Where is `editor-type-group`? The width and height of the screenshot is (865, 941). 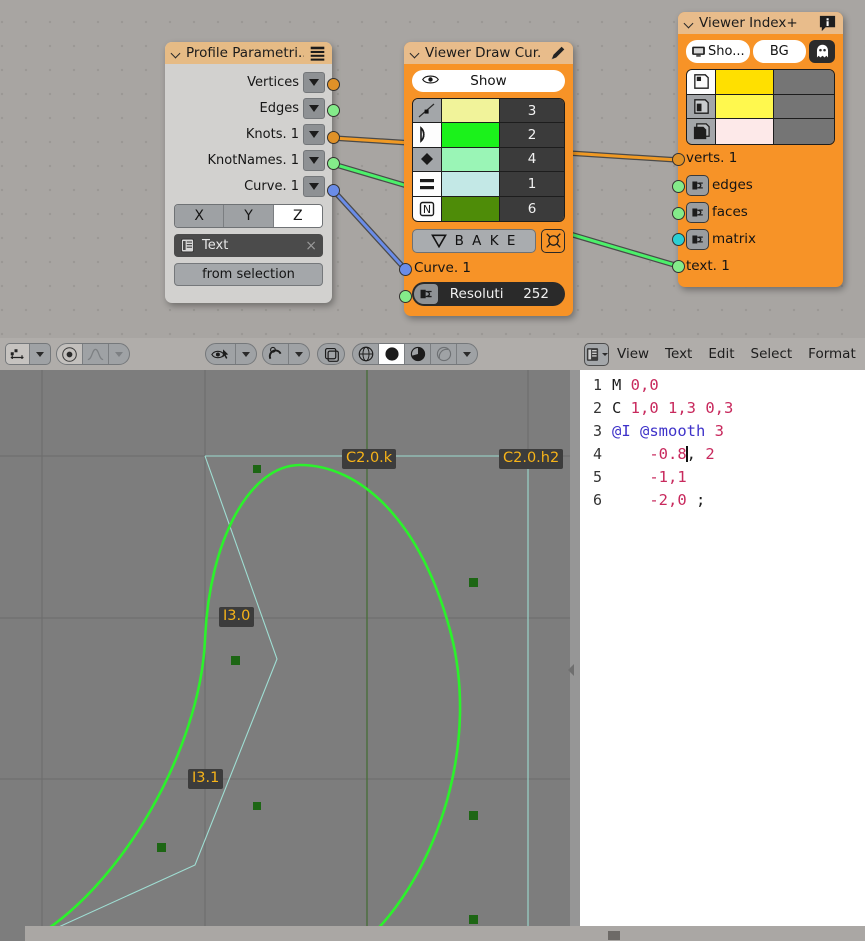
editor-type-group is located at coordinates (28, 354).